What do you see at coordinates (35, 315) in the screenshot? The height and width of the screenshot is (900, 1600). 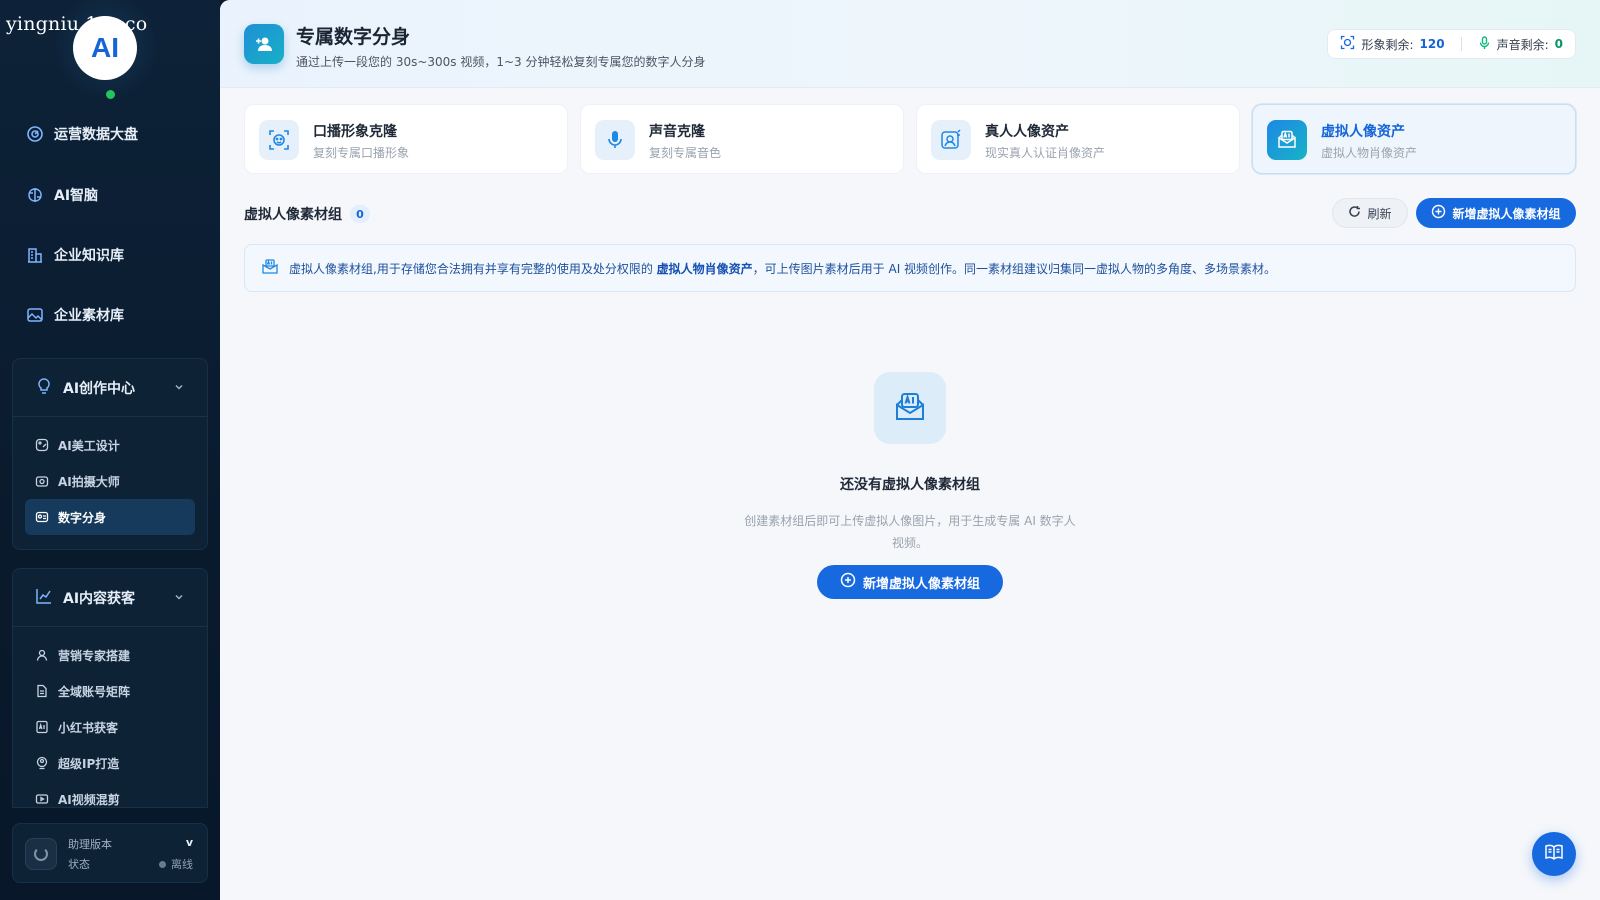 I see `image-icon` at bounding box center [35, 315].